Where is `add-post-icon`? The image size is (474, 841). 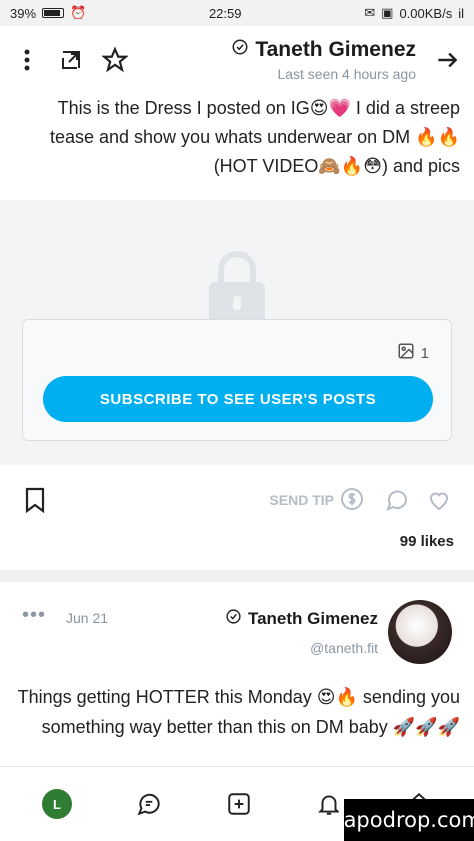
add-post-icon is located at coordinates (239, 804).